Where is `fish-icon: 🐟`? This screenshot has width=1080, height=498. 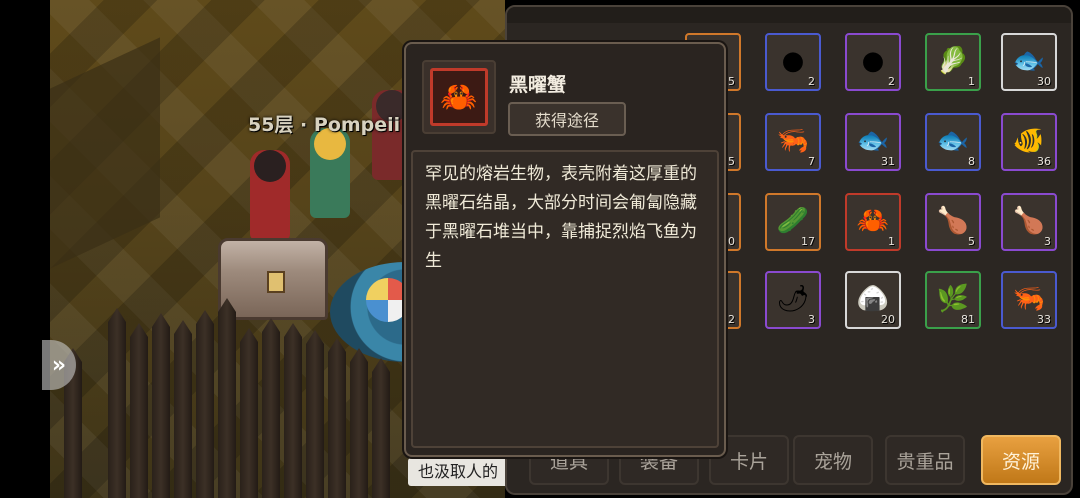
fish-icon: 🐟 is located at coordinates (1029, 60).